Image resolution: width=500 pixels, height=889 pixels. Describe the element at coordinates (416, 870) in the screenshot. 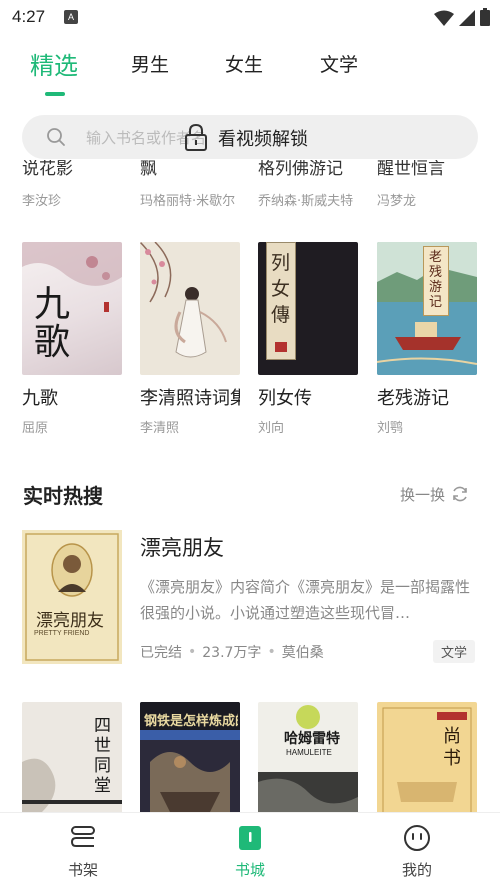

I see `nav-label: 我的` at that location.